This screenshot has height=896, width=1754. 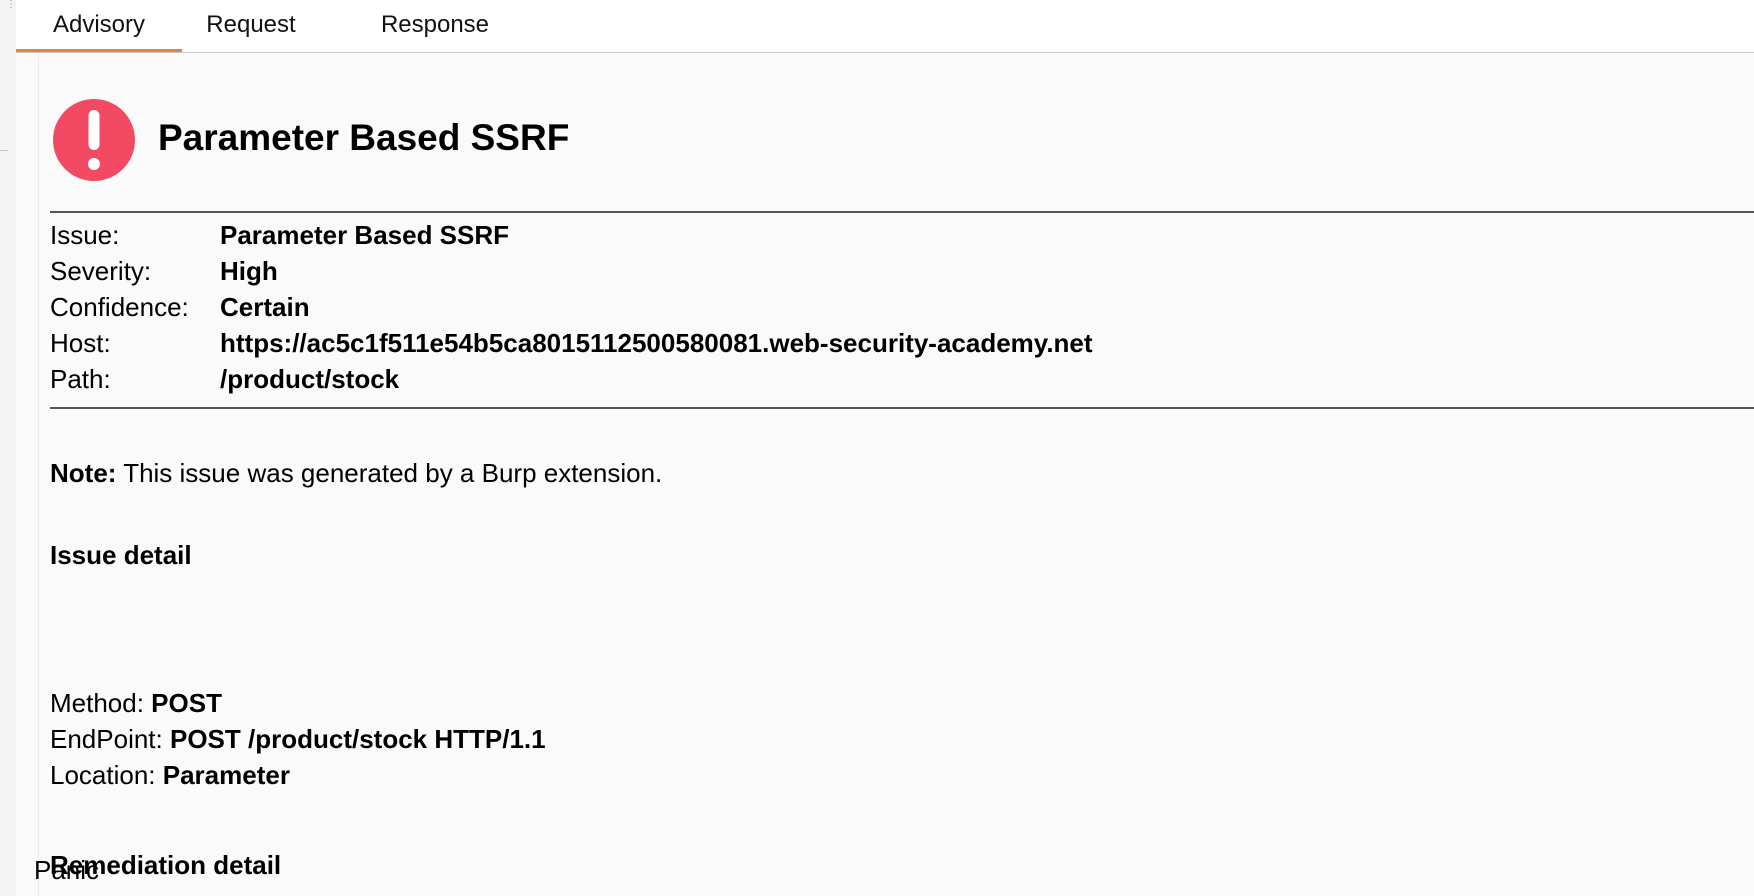 I want to click on detail-row-method: Method: POST, so click(x=298, y=703).